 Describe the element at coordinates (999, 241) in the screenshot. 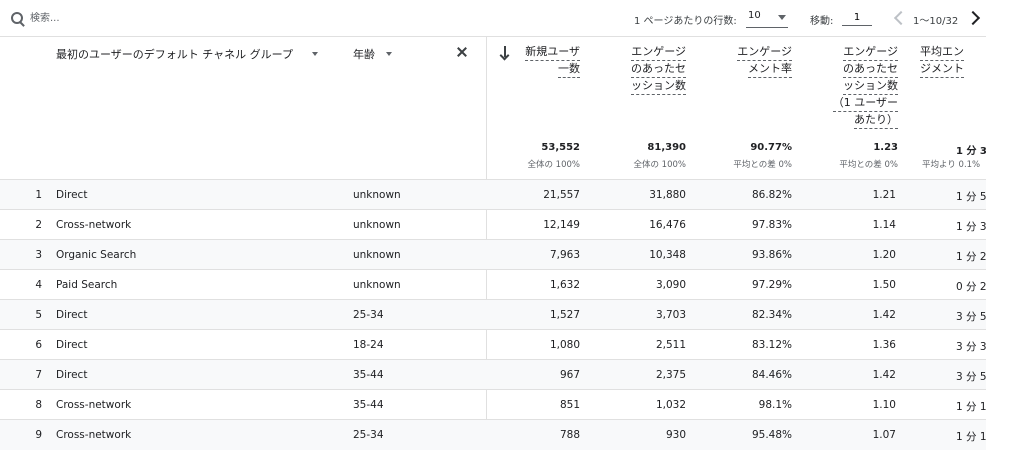

I see `scroll-gutter` at that location.